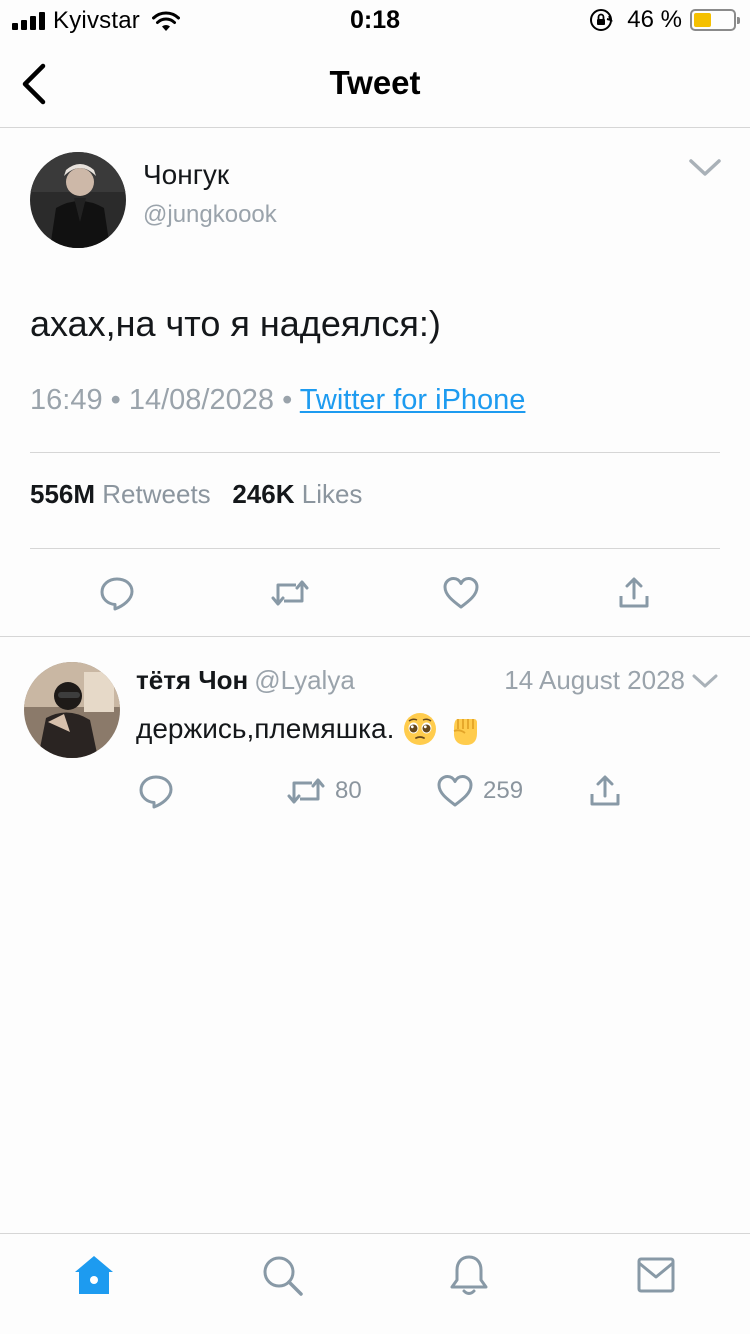 This screenshot has height=1334, width=750. I want to click on tab-search, so click(282, 1275).